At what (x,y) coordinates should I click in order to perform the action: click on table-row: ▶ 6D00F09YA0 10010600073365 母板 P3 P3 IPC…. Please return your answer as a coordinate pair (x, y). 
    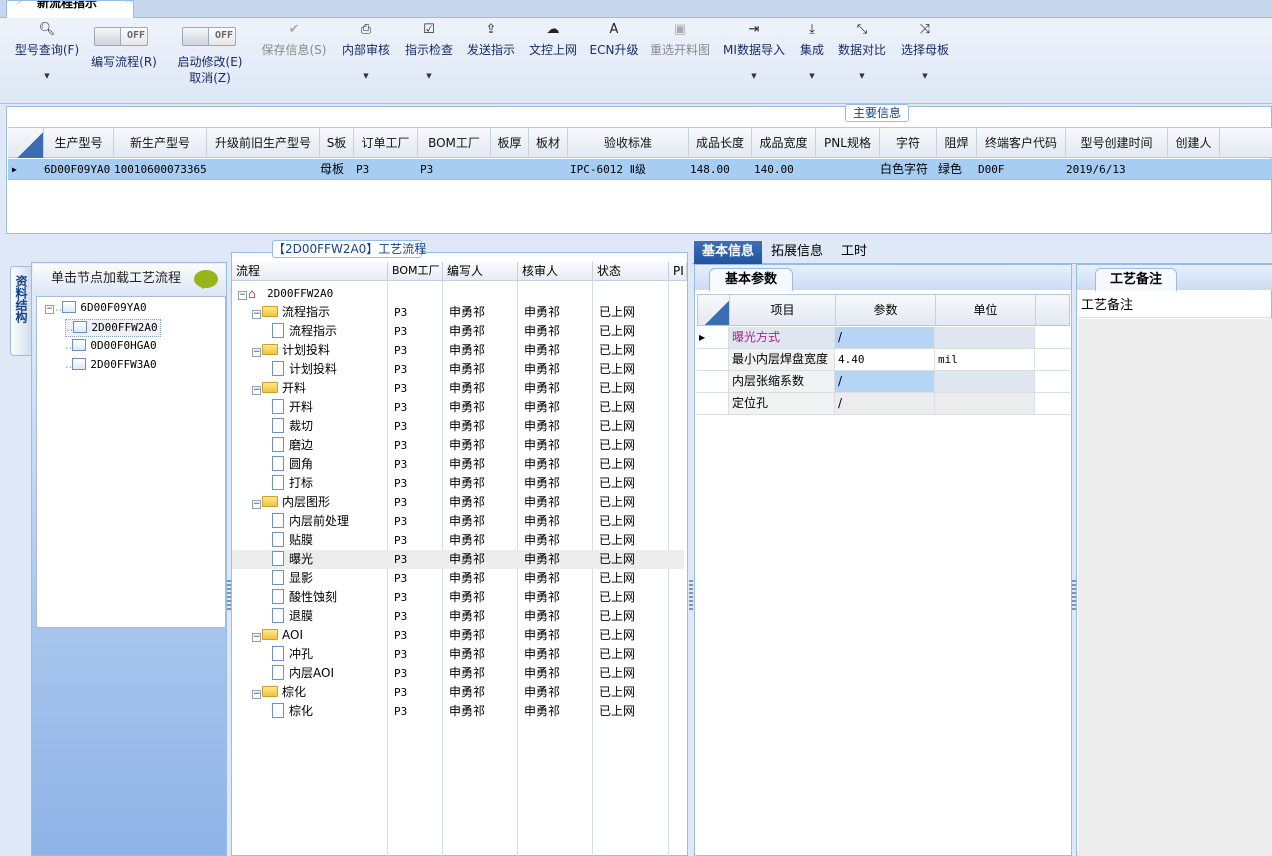
    Looking at the image, I should click on (640, 169).